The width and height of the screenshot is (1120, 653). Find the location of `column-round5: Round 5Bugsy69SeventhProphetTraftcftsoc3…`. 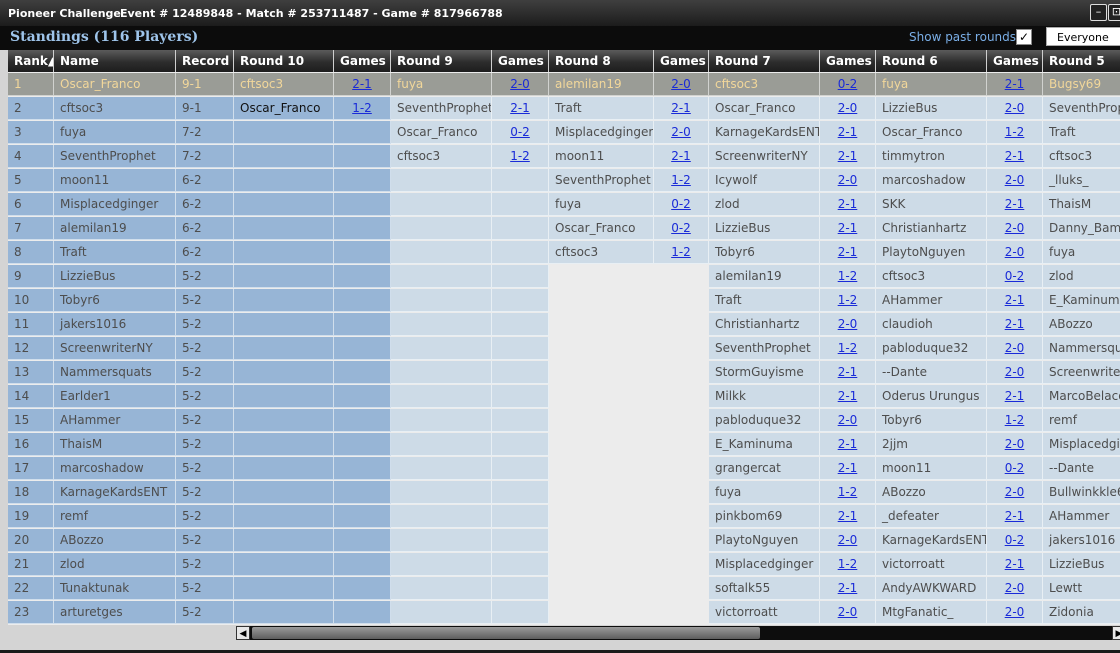

column-round5: Round 5Bugsy69SeventhProphetTraftcftsoc3… is located at coordinates (1081, 337).